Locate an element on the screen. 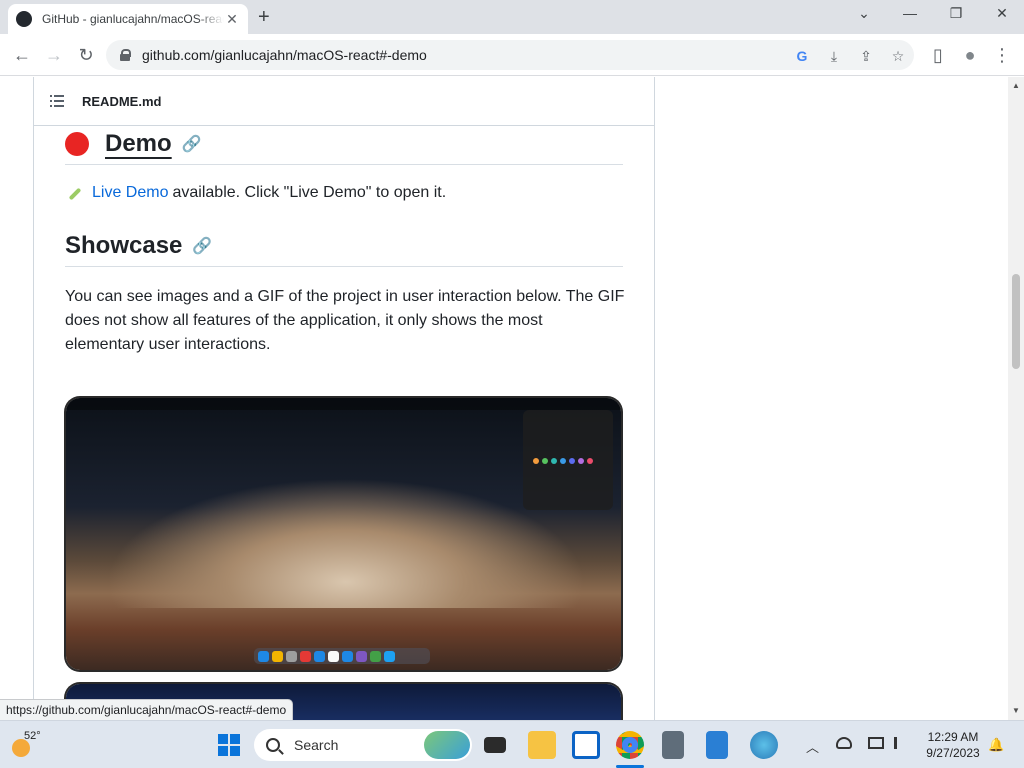 Image resolution: width=1024 pixels, height=768 pixels. reload-button: ↻ is located at coordinates (86, 55).